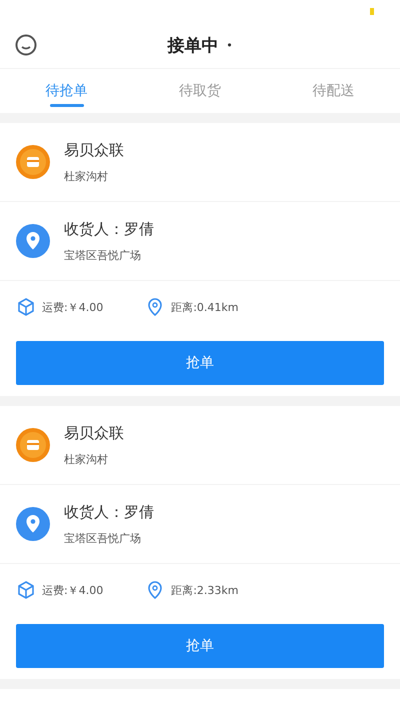  I want to click on smiley-icon, so click(26, 45).